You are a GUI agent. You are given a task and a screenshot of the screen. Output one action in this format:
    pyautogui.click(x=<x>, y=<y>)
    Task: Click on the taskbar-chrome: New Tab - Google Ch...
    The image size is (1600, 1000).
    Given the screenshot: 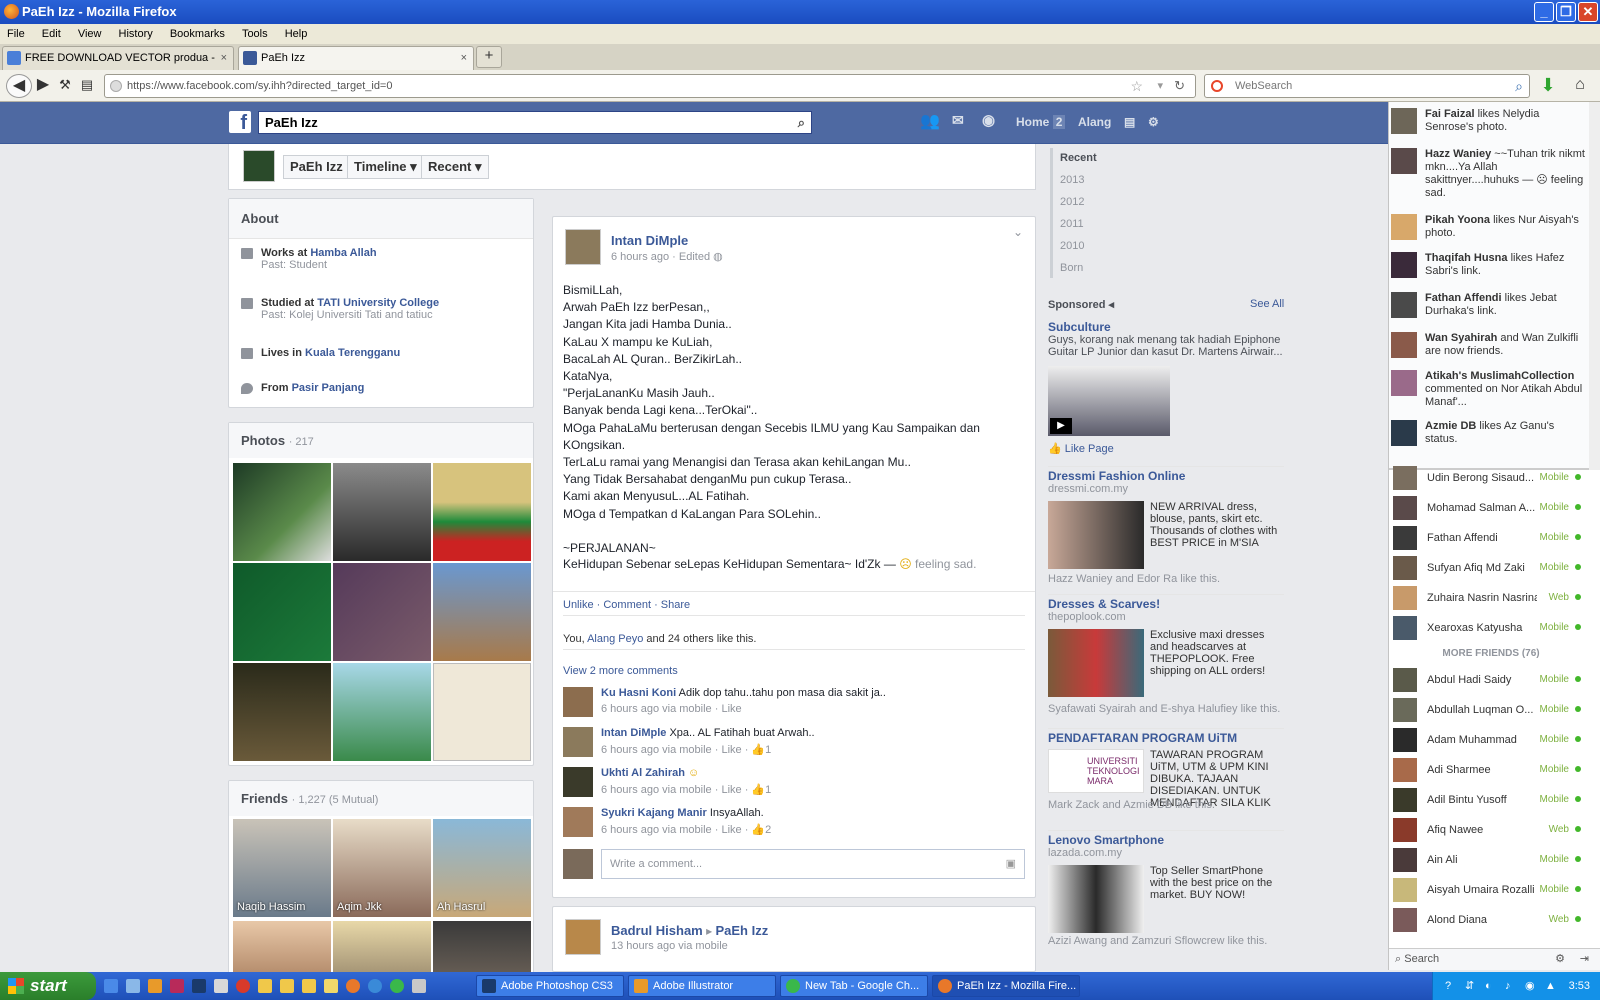 What is the action you would take?
    pyautogui.click(x=854, y=986)
    